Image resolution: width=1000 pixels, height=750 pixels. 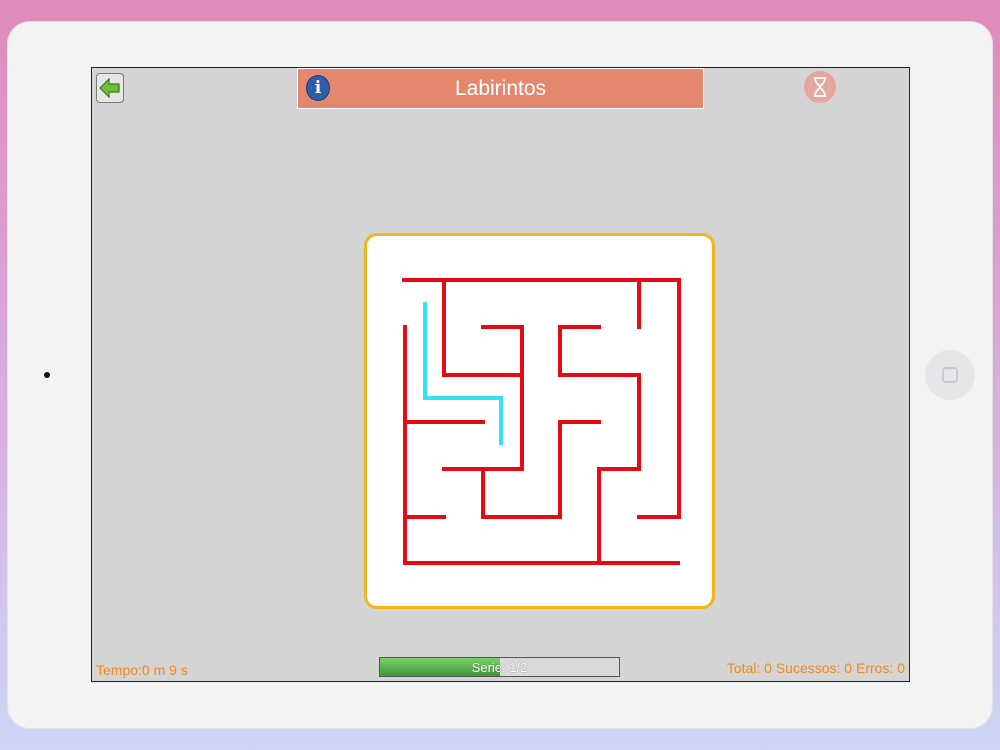 I want to click on home-square-icon, so click(x=950, y=375).